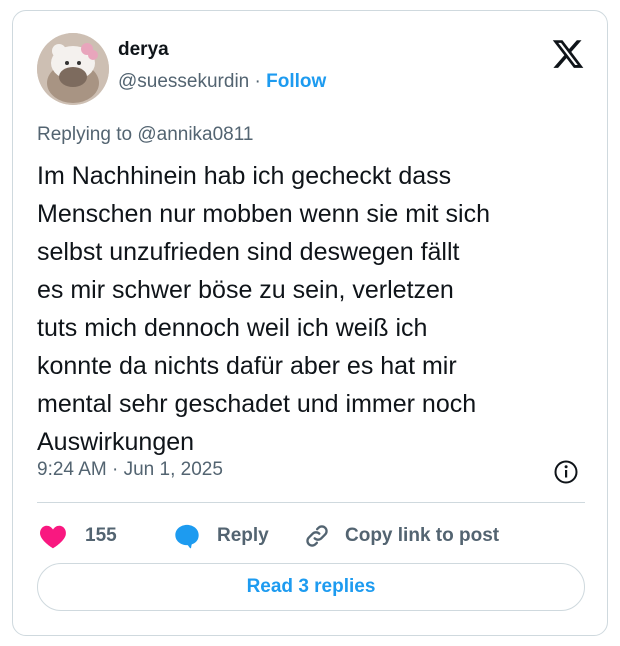 Image resolution: width=620 pixels, height=646 pixels. I want to click on like-button: 155, so click(78, 536).